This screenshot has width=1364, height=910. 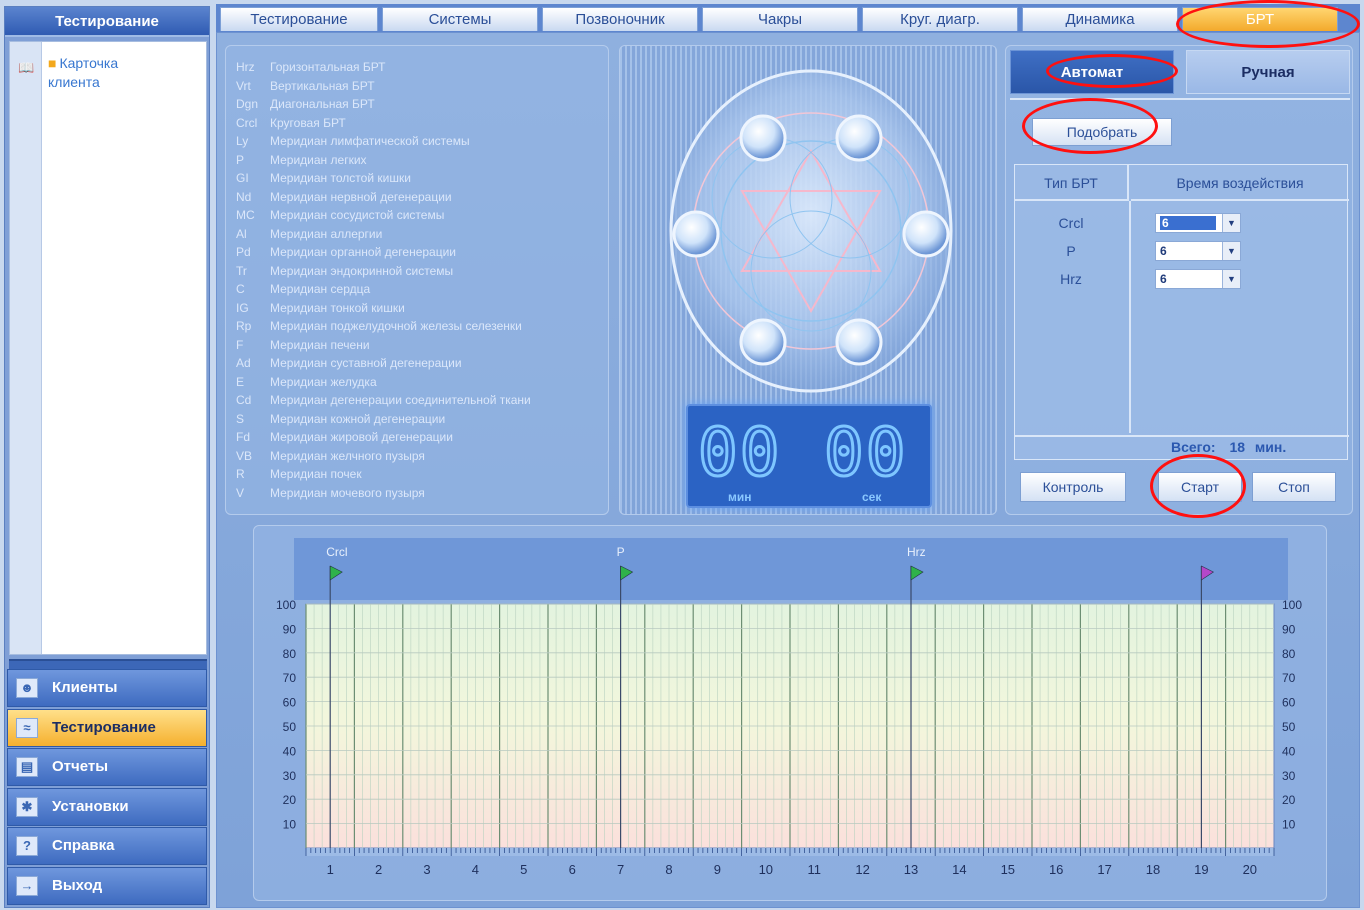 What do you see at coordinates (872, 497) in the screenshot?
I see `timer-sec-label: сек` at bounding box center [872, 497].